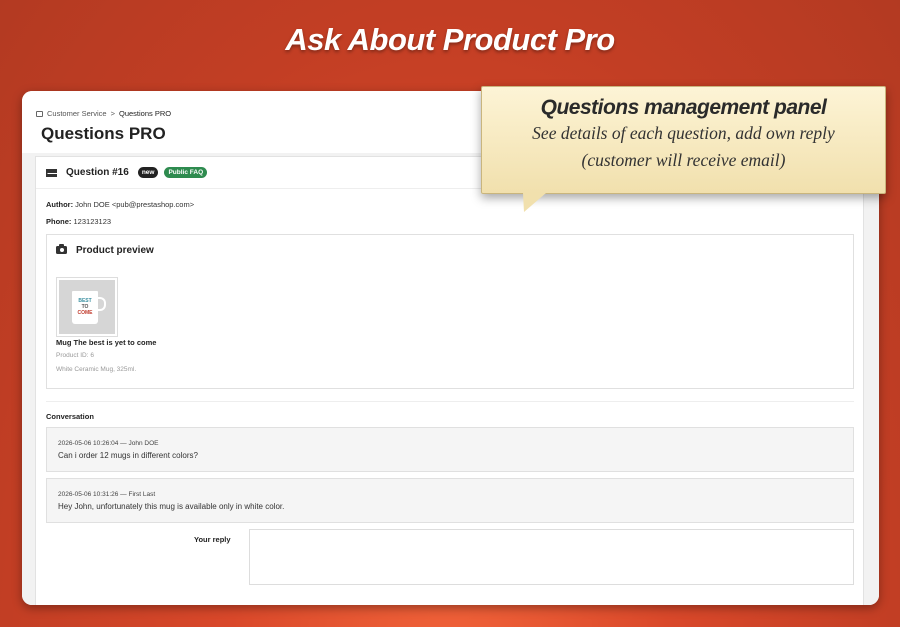 The height and width of the screenshot is (627, 900). What do you see at coordinates (51, 172) in the screenshot?
I see `envelope-icon` at bounding box center [51, 172].